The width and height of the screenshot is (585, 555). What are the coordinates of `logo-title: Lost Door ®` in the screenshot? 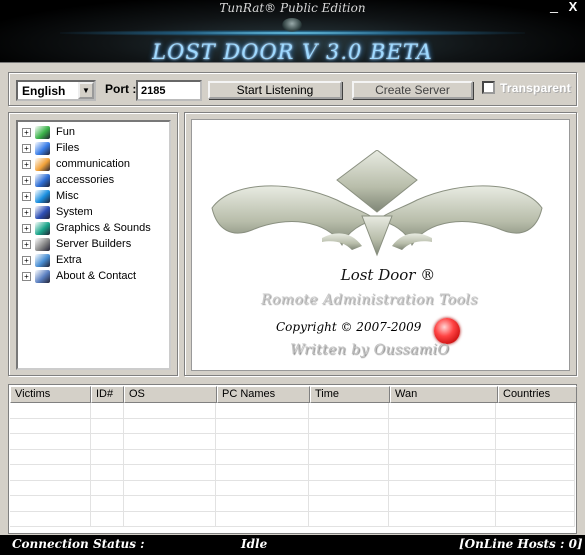 It's located at (388, 275).